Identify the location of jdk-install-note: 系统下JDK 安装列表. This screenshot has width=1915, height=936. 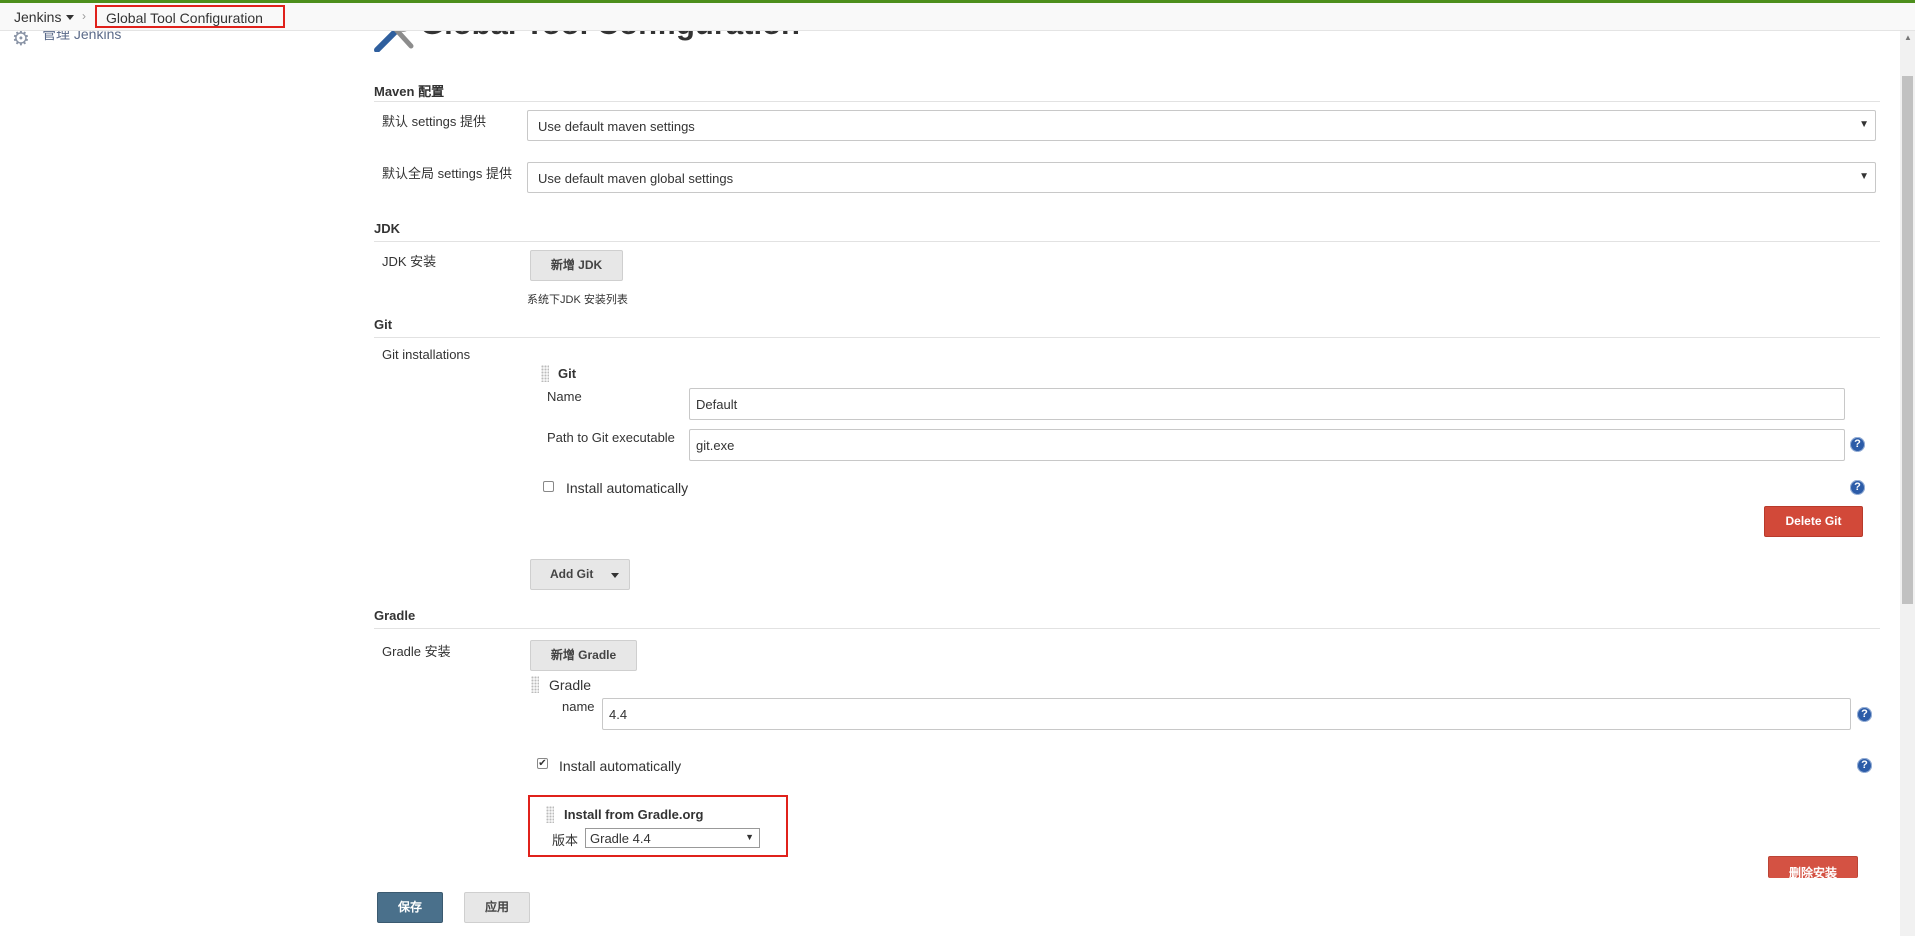
(577, 300).